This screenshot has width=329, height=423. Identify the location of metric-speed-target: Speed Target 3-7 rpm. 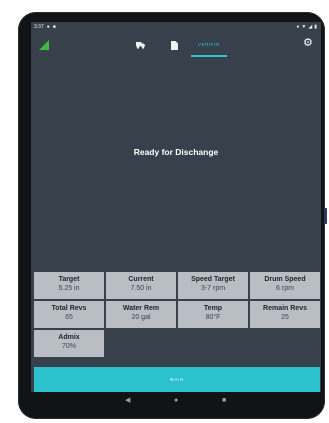
(213, 285).